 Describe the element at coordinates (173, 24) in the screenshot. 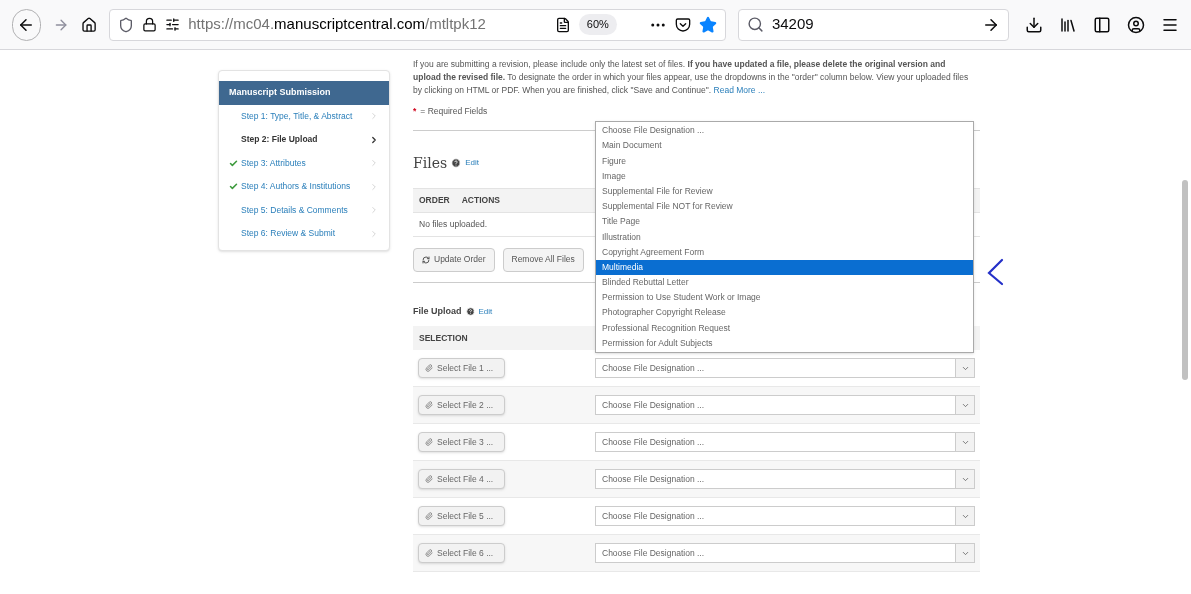

I see `permissions-icon` at that location.